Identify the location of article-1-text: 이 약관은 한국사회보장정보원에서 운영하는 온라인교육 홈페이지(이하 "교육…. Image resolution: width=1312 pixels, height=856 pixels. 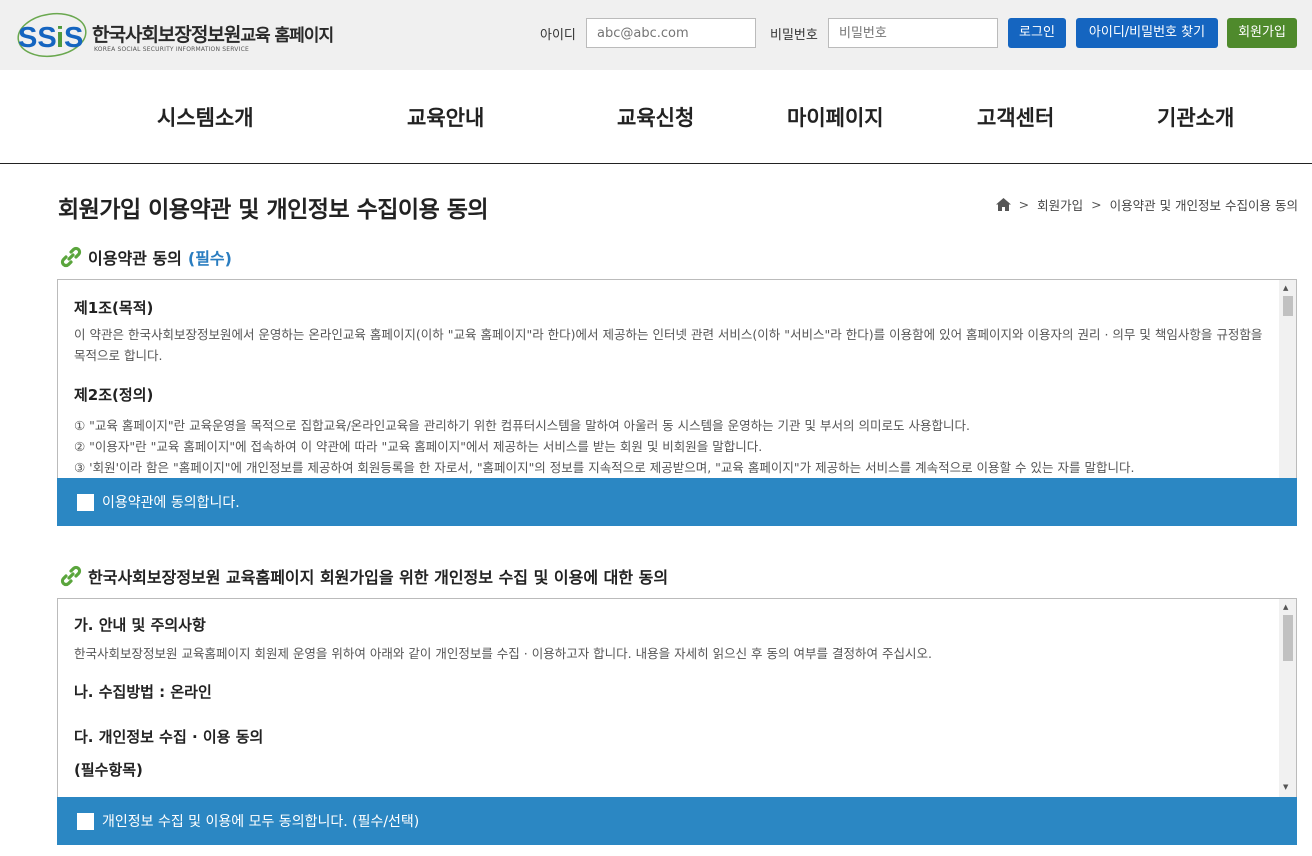
(668, 345).